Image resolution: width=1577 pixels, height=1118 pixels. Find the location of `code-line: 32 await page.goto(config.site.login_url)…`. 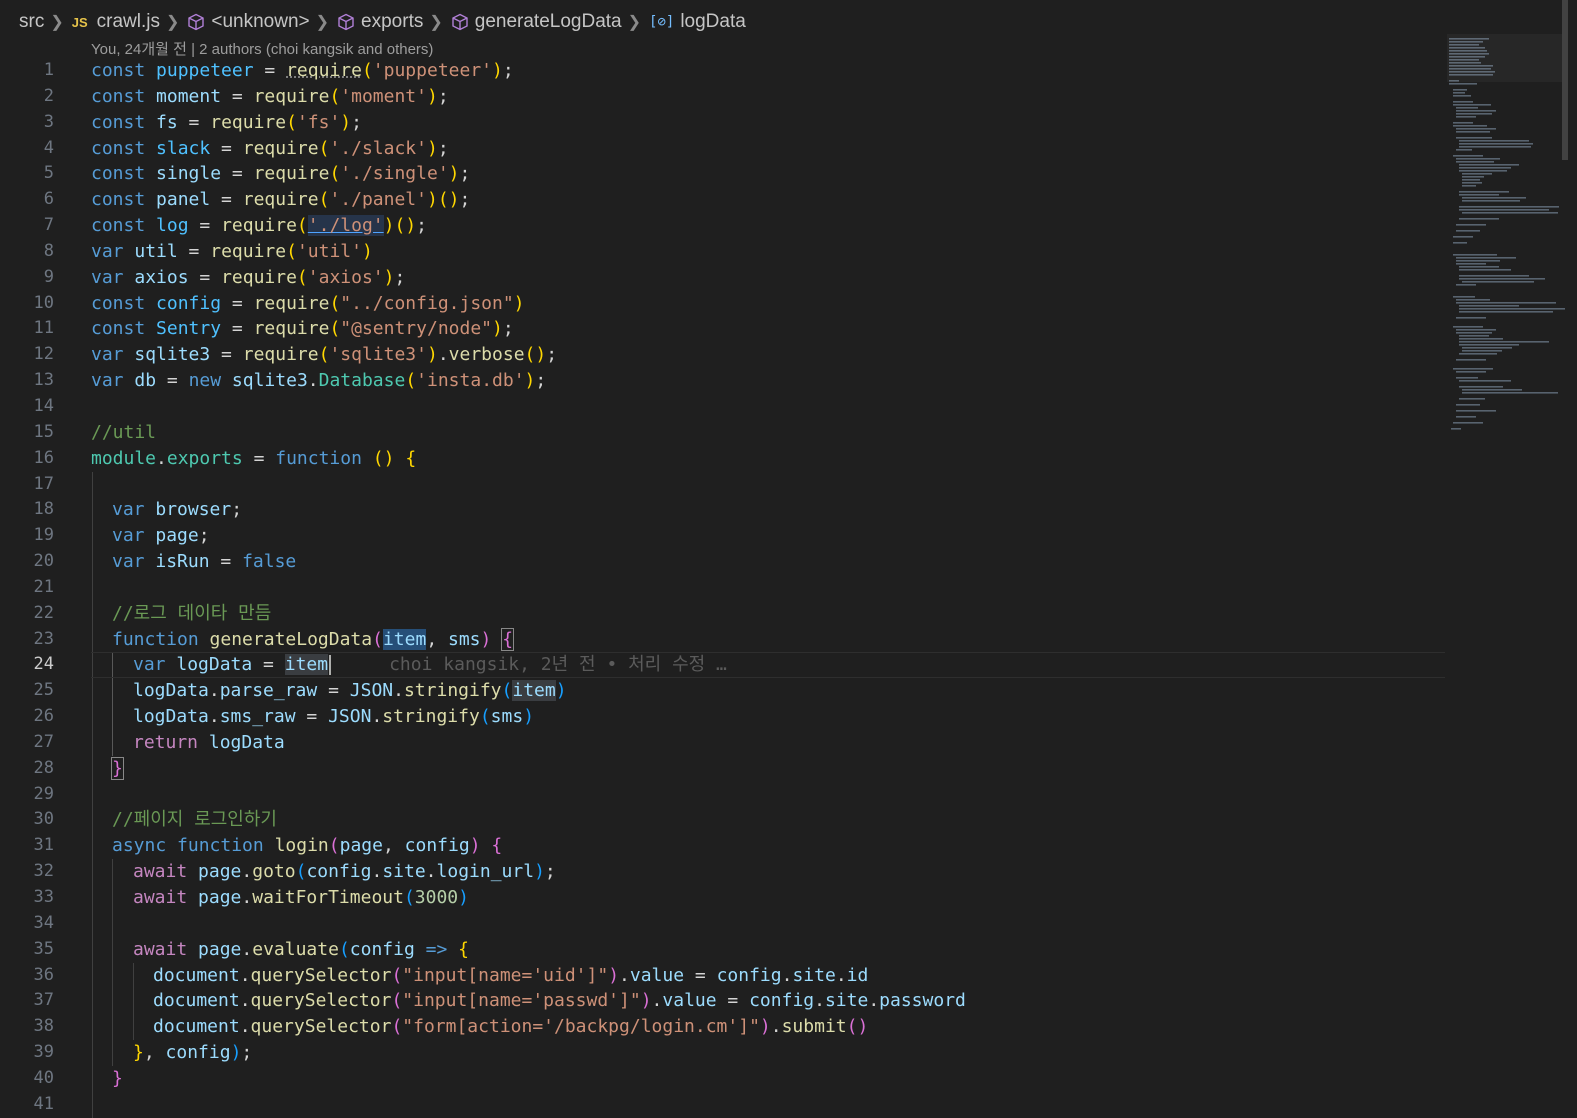

code-line: 32 await page.goto(config.site.login_url)… is located at coordinates (722, 872).